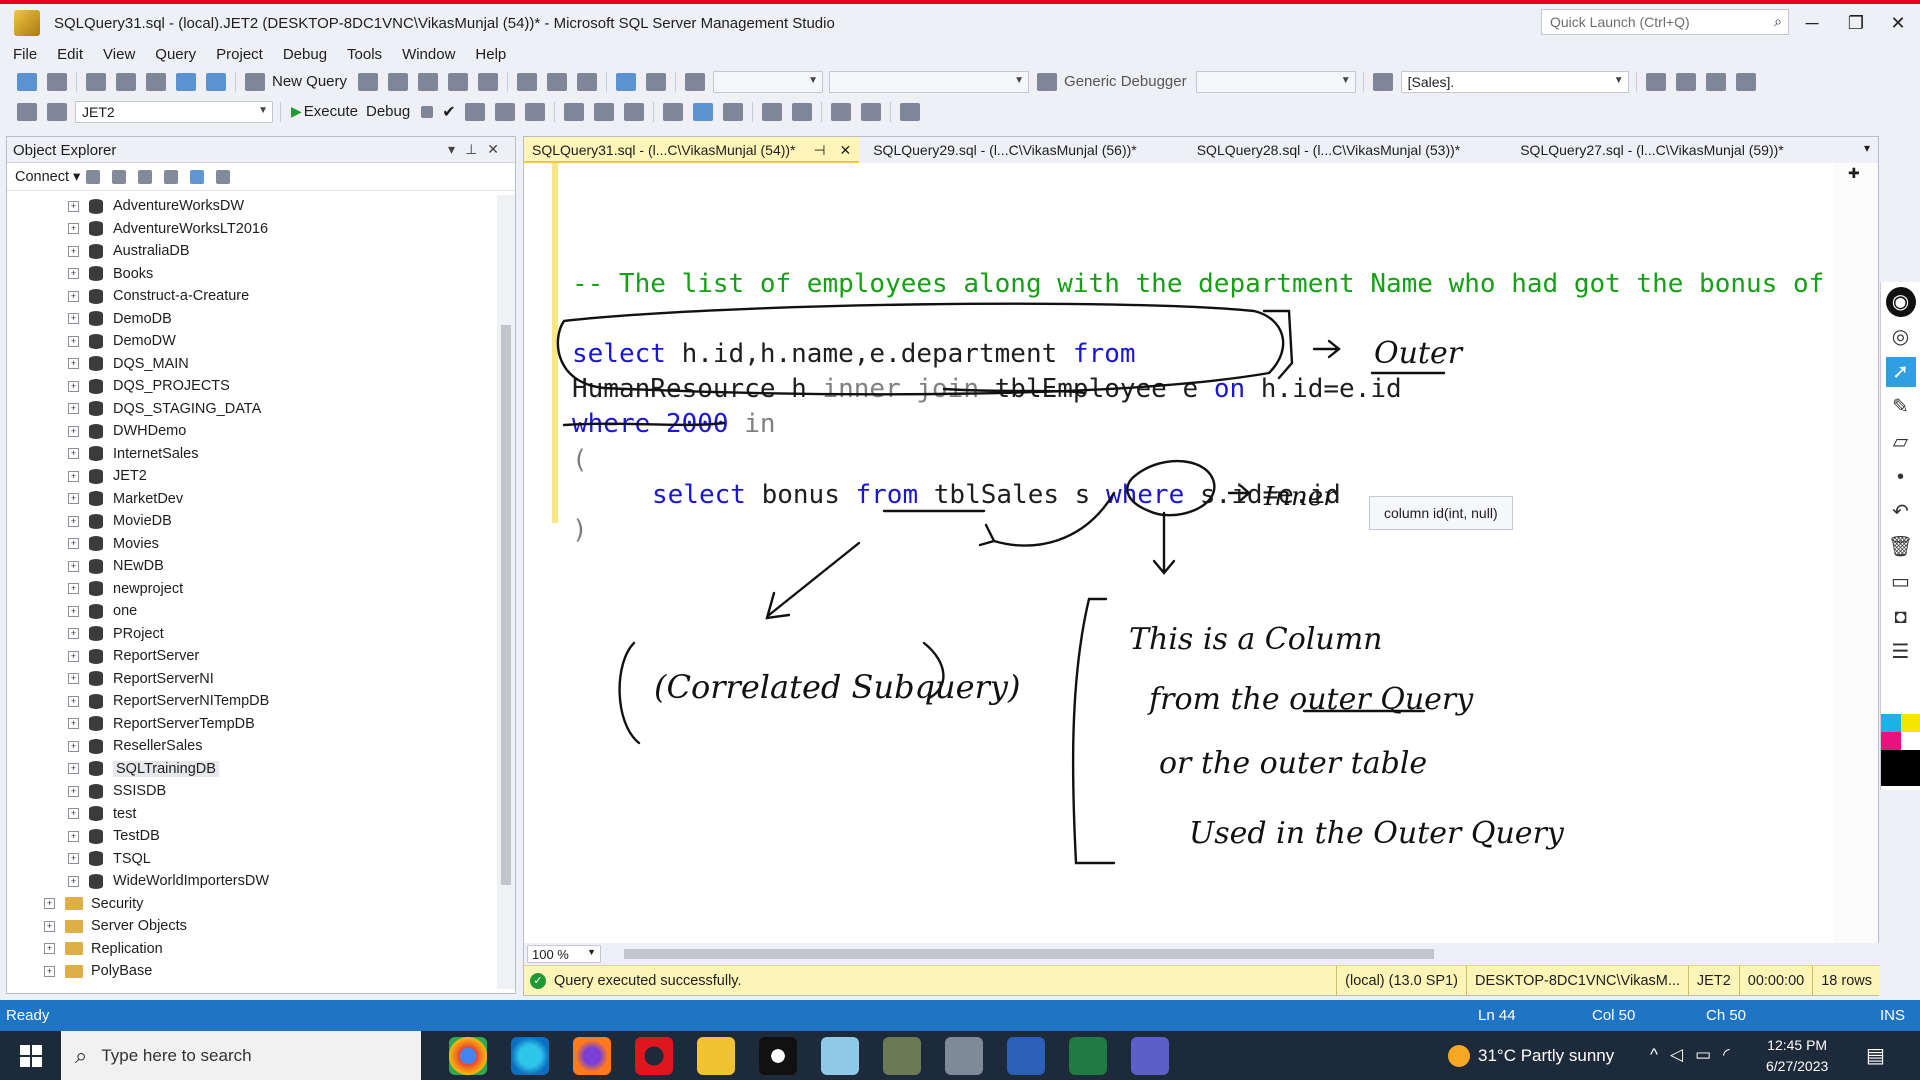  I want to click on window-layout-icon, so click(1745, 81).